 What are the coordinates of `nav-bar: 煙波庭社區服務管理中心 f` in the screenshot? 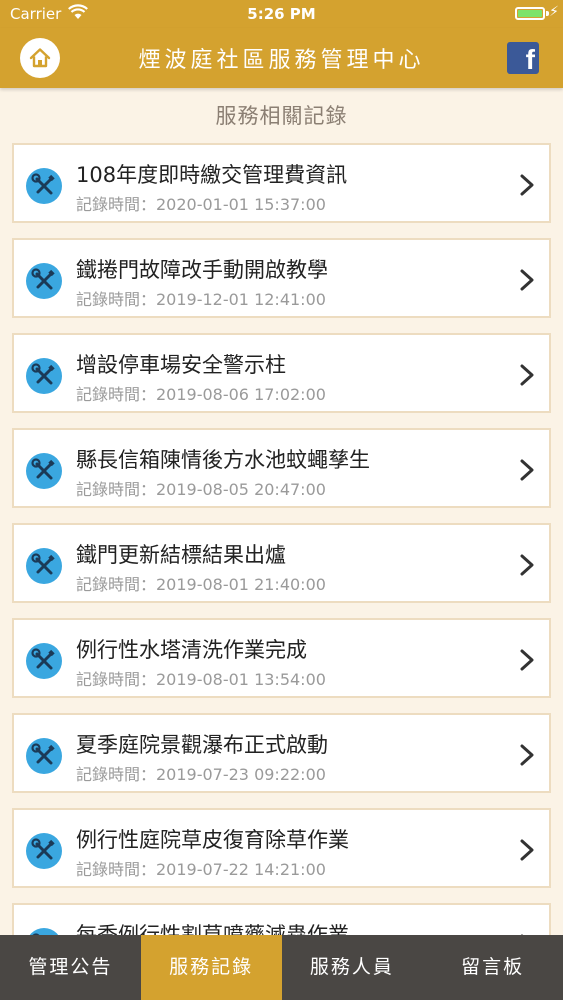 It's located at (281, 58).